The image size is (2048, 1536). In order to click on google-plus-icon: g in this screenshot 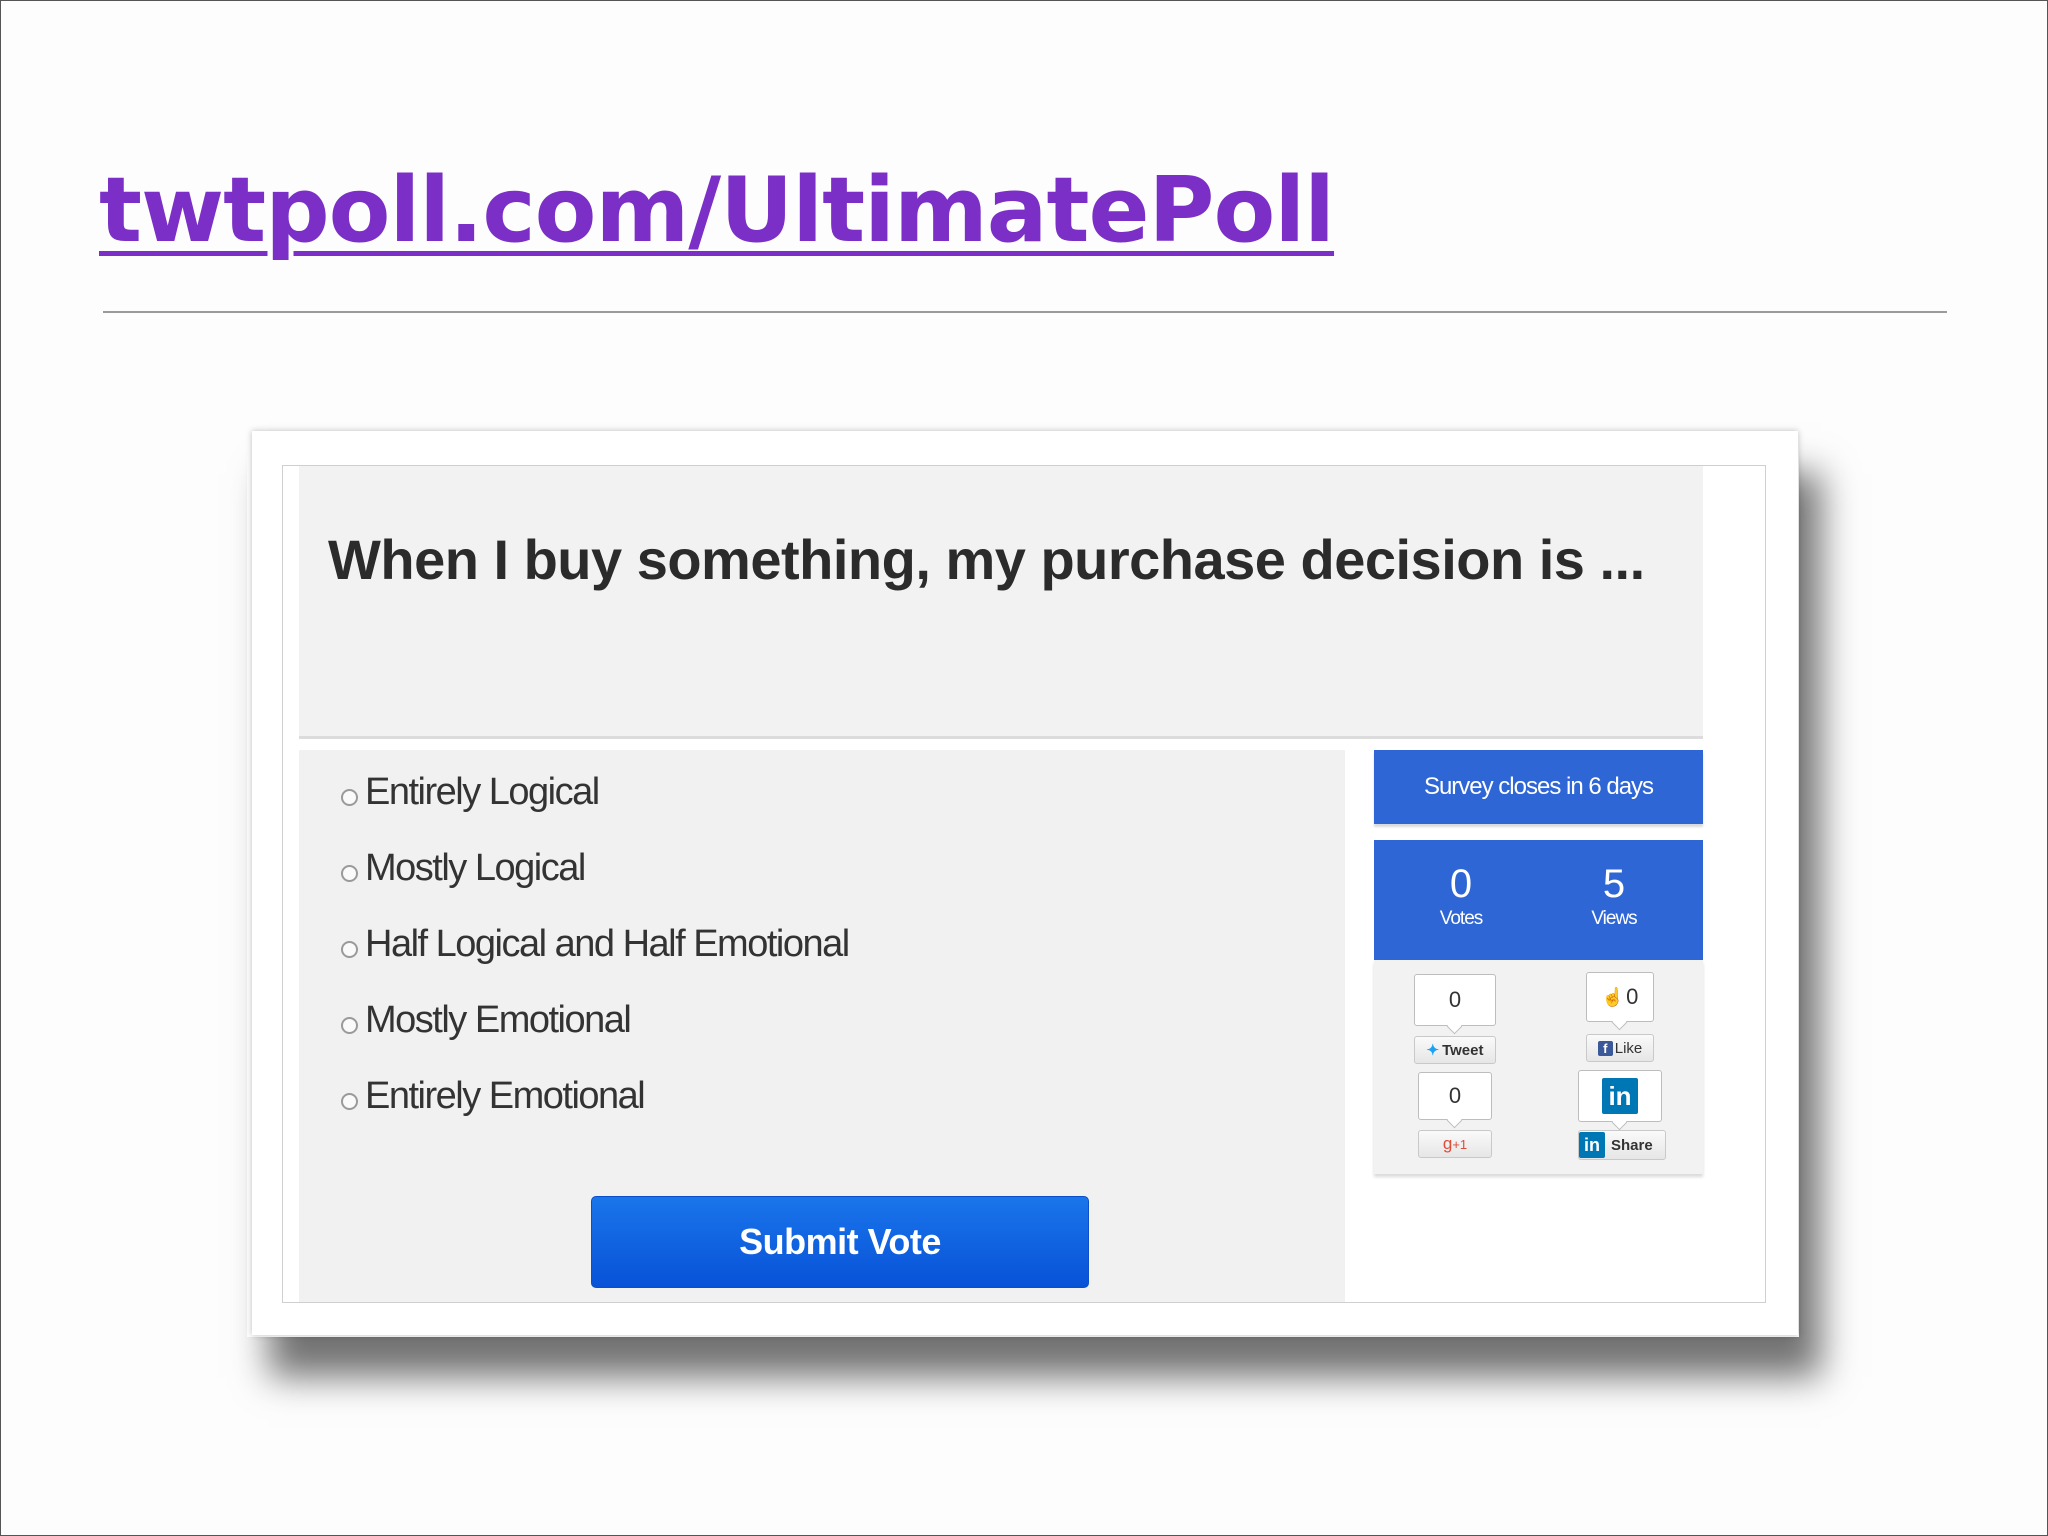, I will do `click(1447, 1143)`.